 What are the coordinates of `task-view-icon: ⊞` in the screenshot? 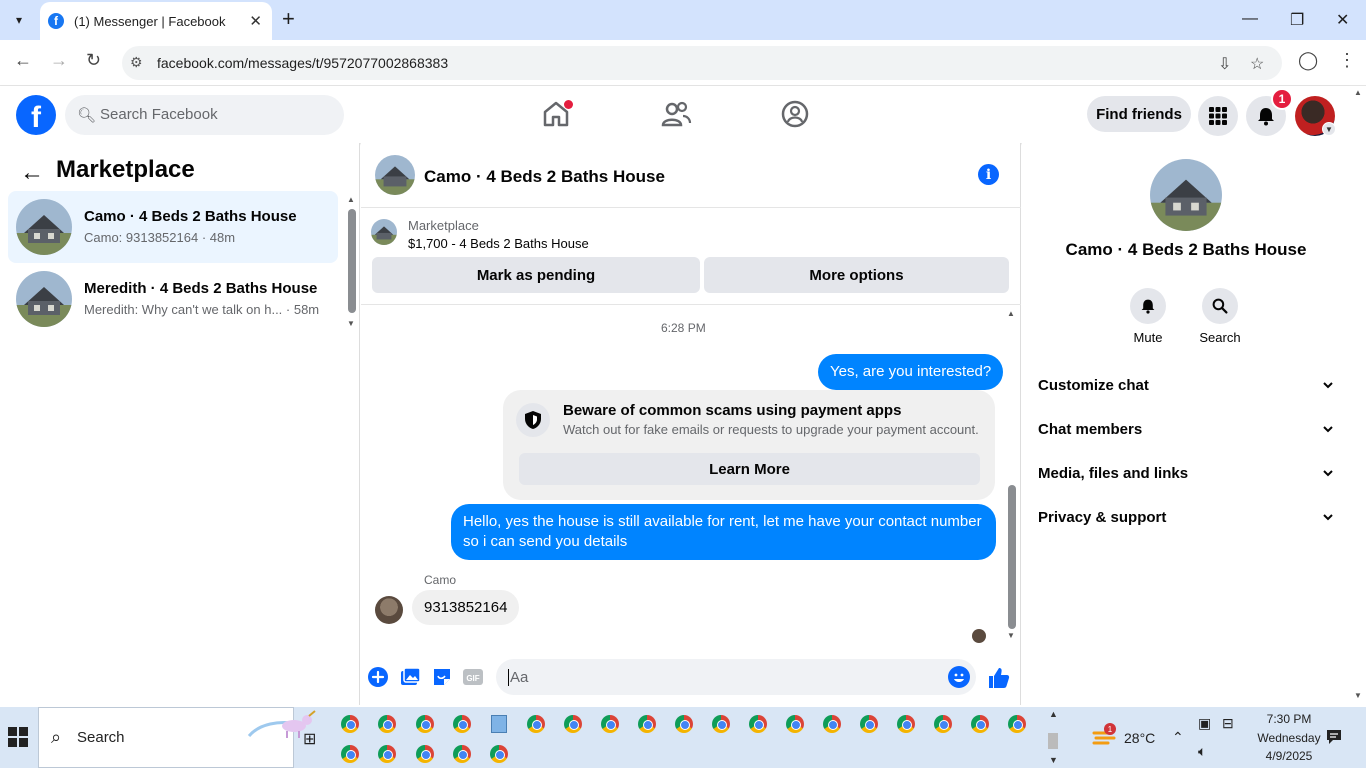 It's located at (309, 739).